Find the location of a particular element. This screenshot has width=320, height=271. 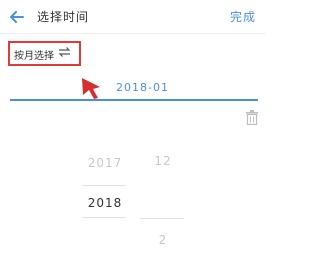

month-selection-line-bottom is located at coordinates (162, 218).